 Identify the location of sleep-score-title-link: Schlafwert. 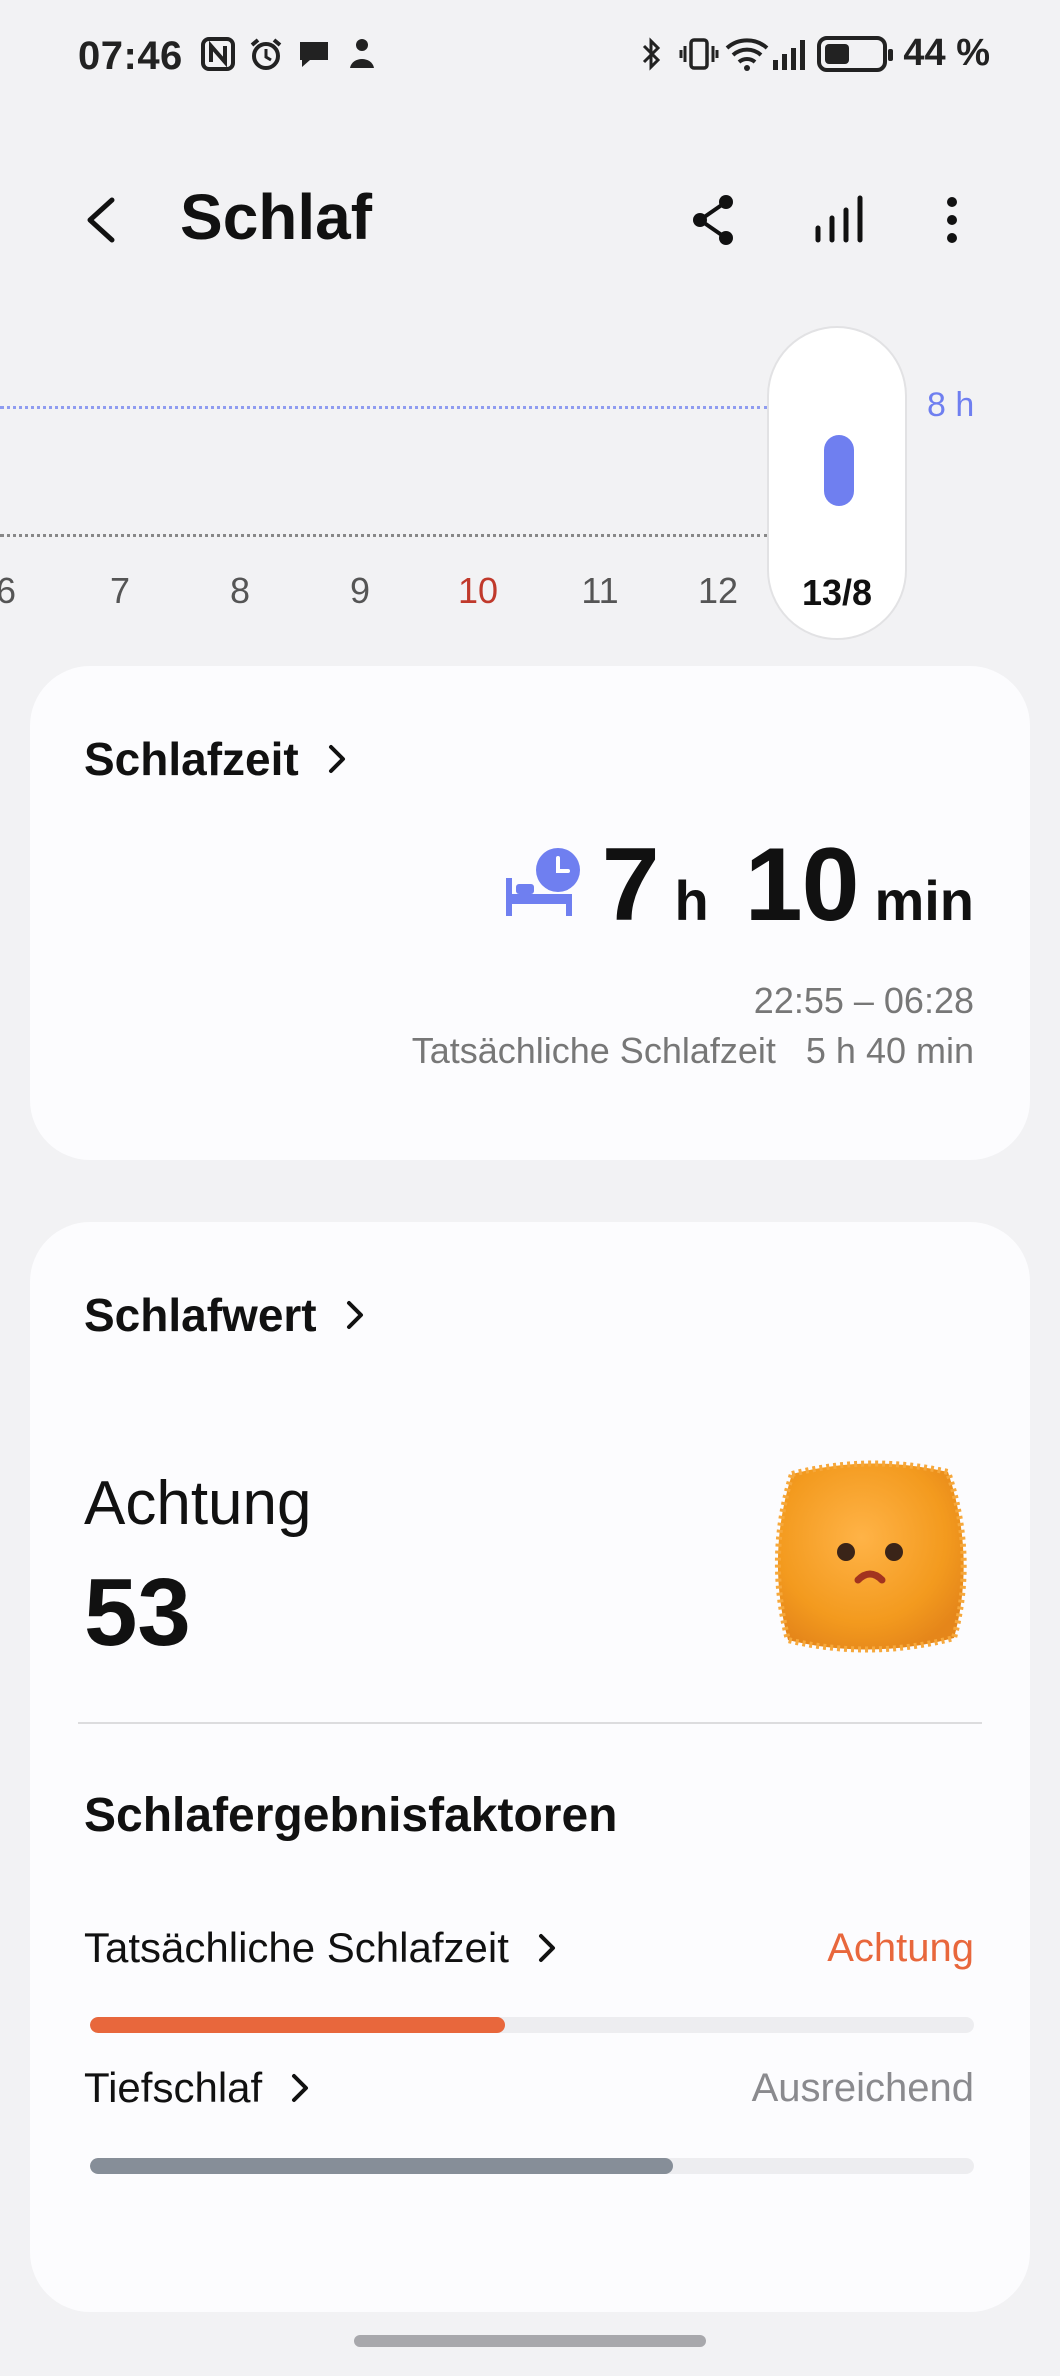
(226, 1315).